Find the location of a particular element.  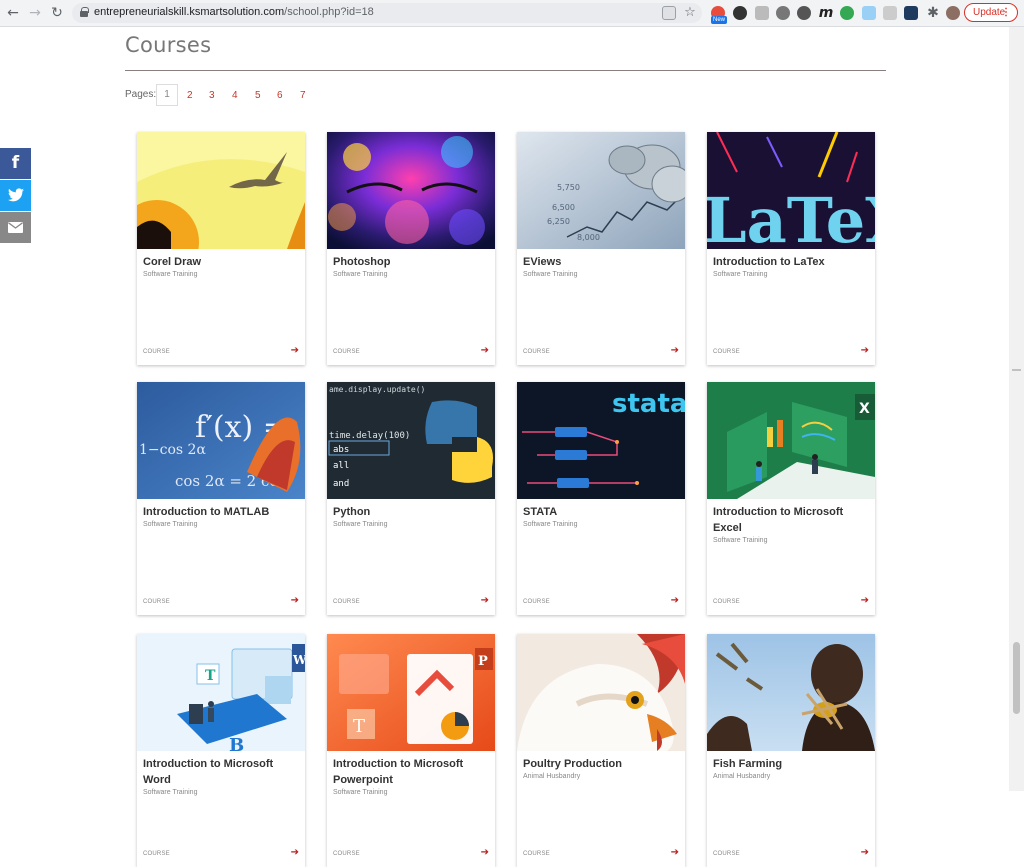

translate-icon is located at coordinates (669, 13).